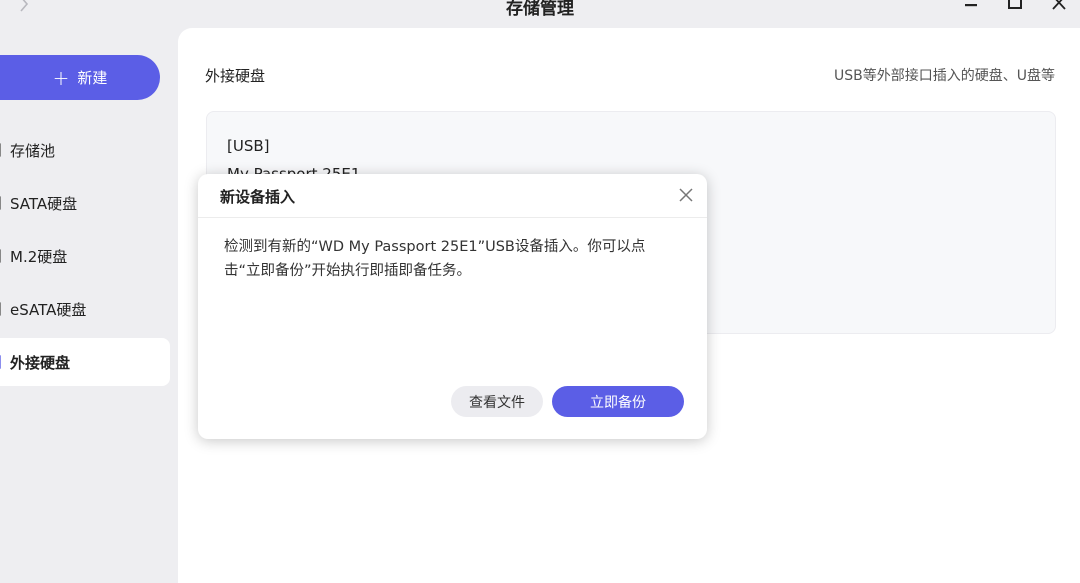 The height and width of the screenshot is (583, 1080). Describe the element at coordinates (497, 401) in the screenshot. I see `view-files-button: 查看文件` at that location.